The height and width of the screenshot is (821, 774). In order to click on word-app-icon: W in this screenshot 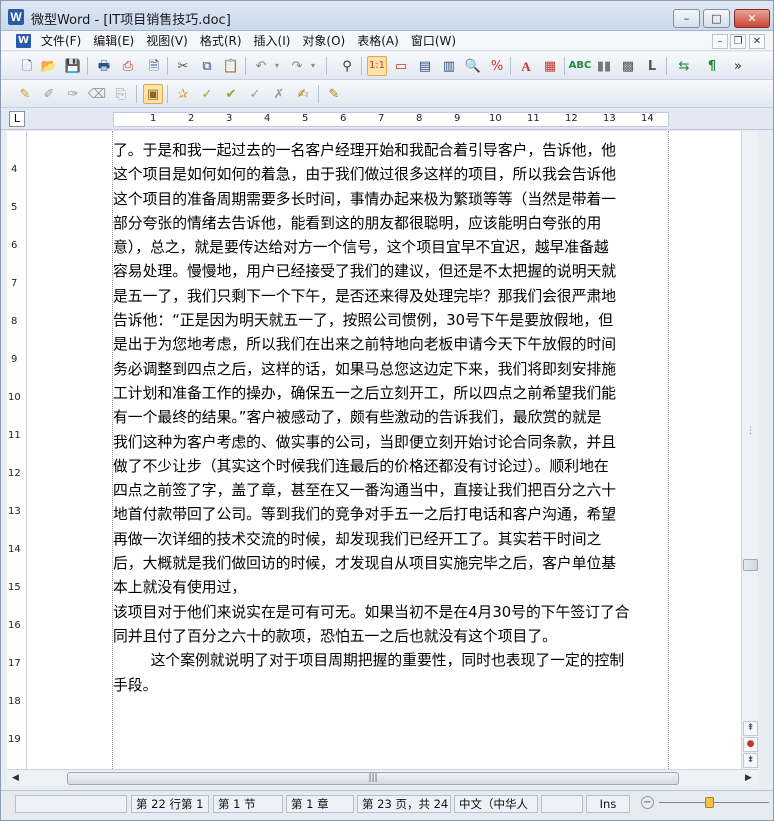, I will do `click(16, 17)`.